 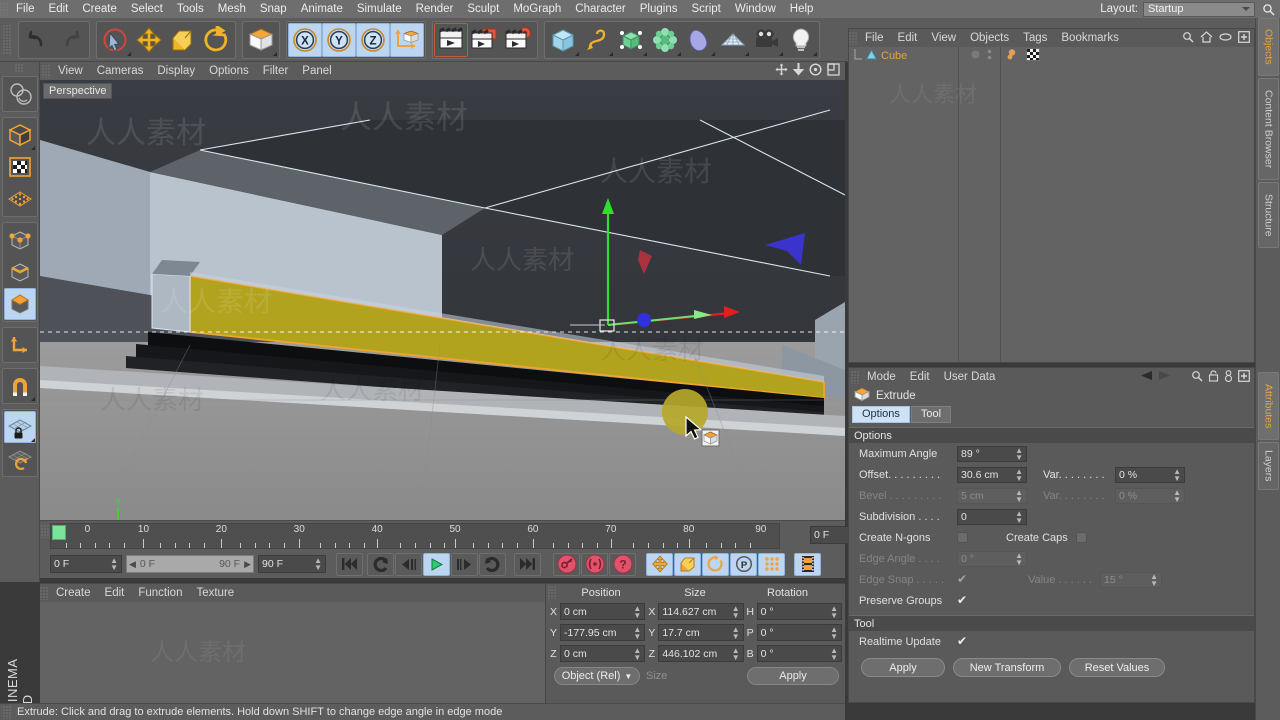 I want to click on workplane-toggle-button, so click(x=20, y=459).